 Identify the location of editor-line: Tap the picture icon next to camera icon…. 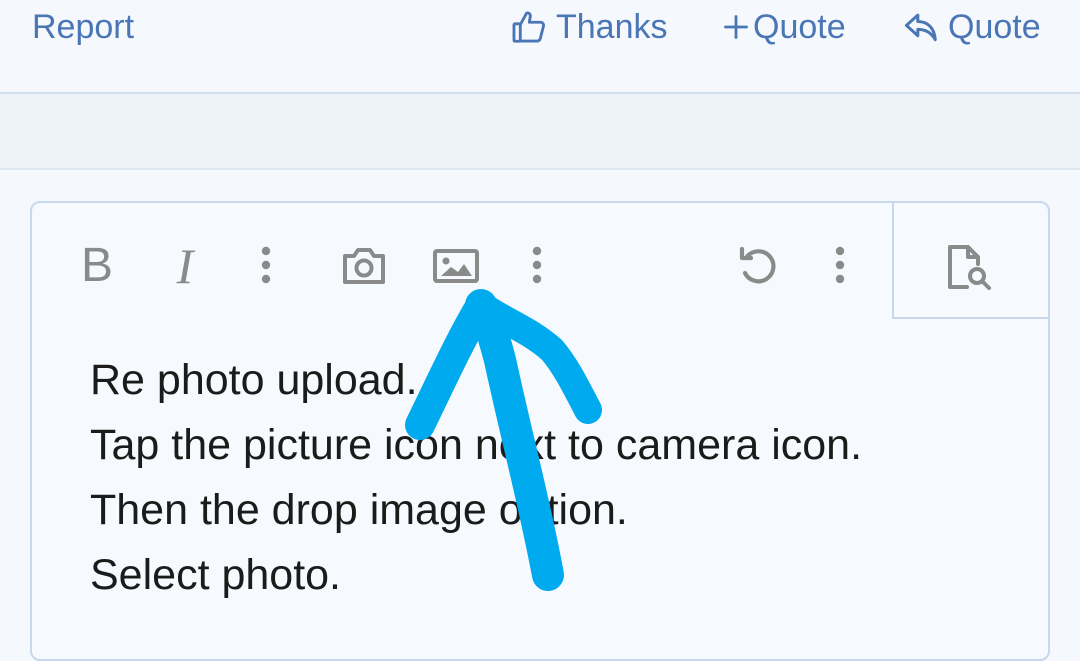
(476, 445).